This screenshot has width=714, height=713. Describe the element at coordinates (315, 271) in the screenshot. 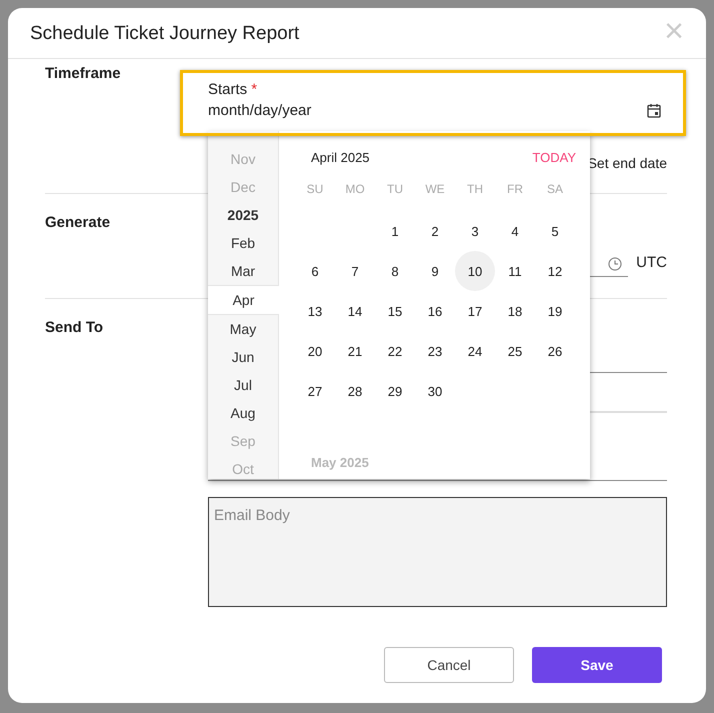

I see `day-cell: 6` at that location.